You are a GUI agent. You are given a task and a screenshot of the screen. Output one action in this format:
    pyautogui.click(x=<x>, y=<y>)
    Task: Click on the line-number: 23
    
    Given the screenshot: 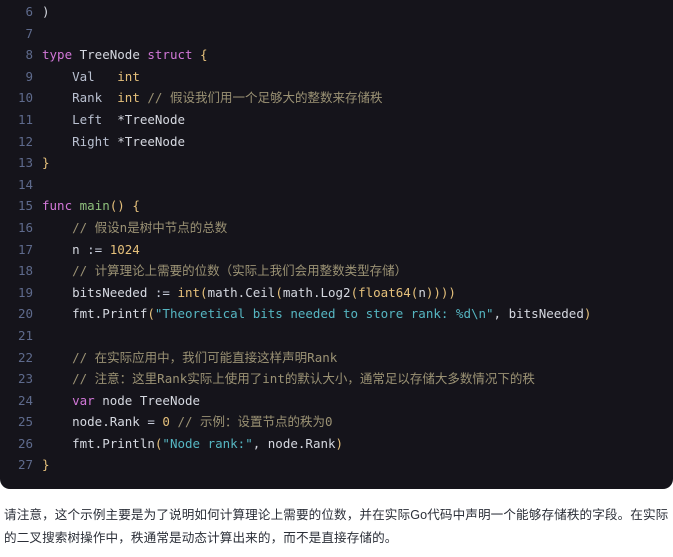 What is the action you would take?
    pyautogui.click(x=25, y=379)
    